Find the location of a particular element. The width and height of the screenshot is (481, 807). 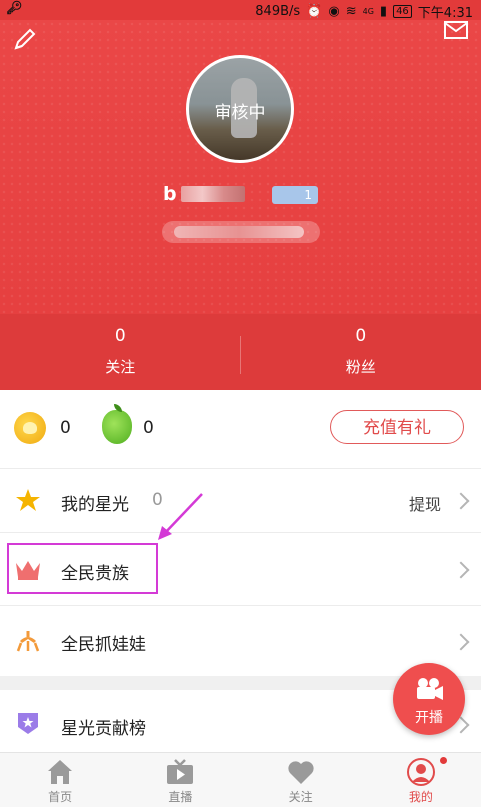

user-id-bar is located at coordinates (241, 232).